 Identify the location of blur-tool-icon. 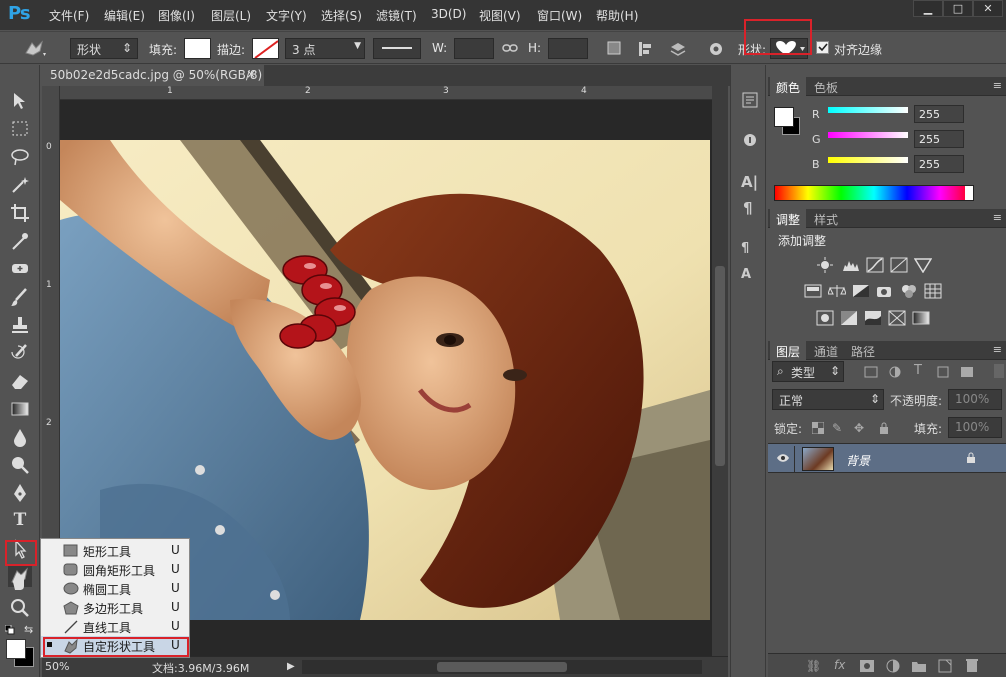
(20, 437).